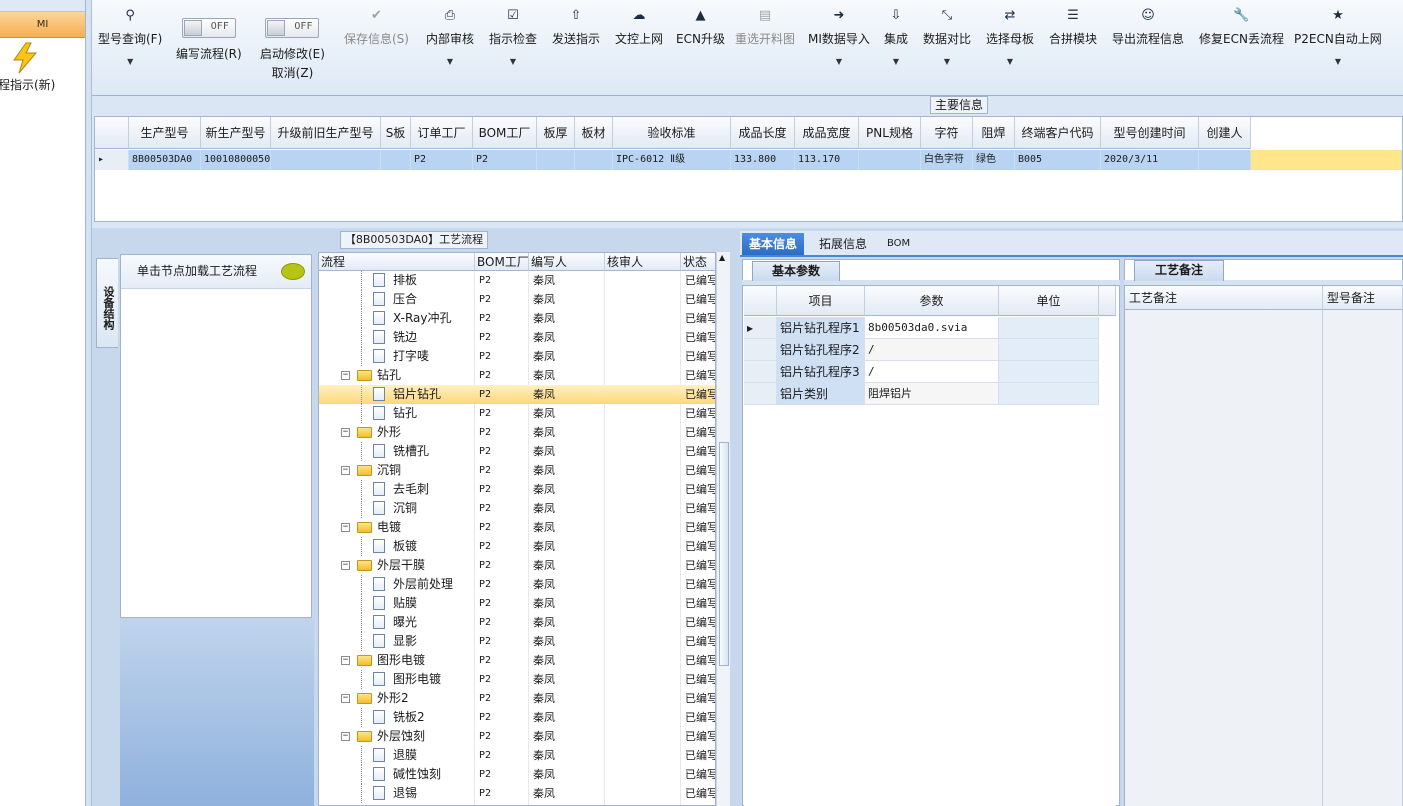  What do you see at coordinates (724, 554) in the screenshot?
I see `scrollbar-thumb` at bounding box center [724, 554].